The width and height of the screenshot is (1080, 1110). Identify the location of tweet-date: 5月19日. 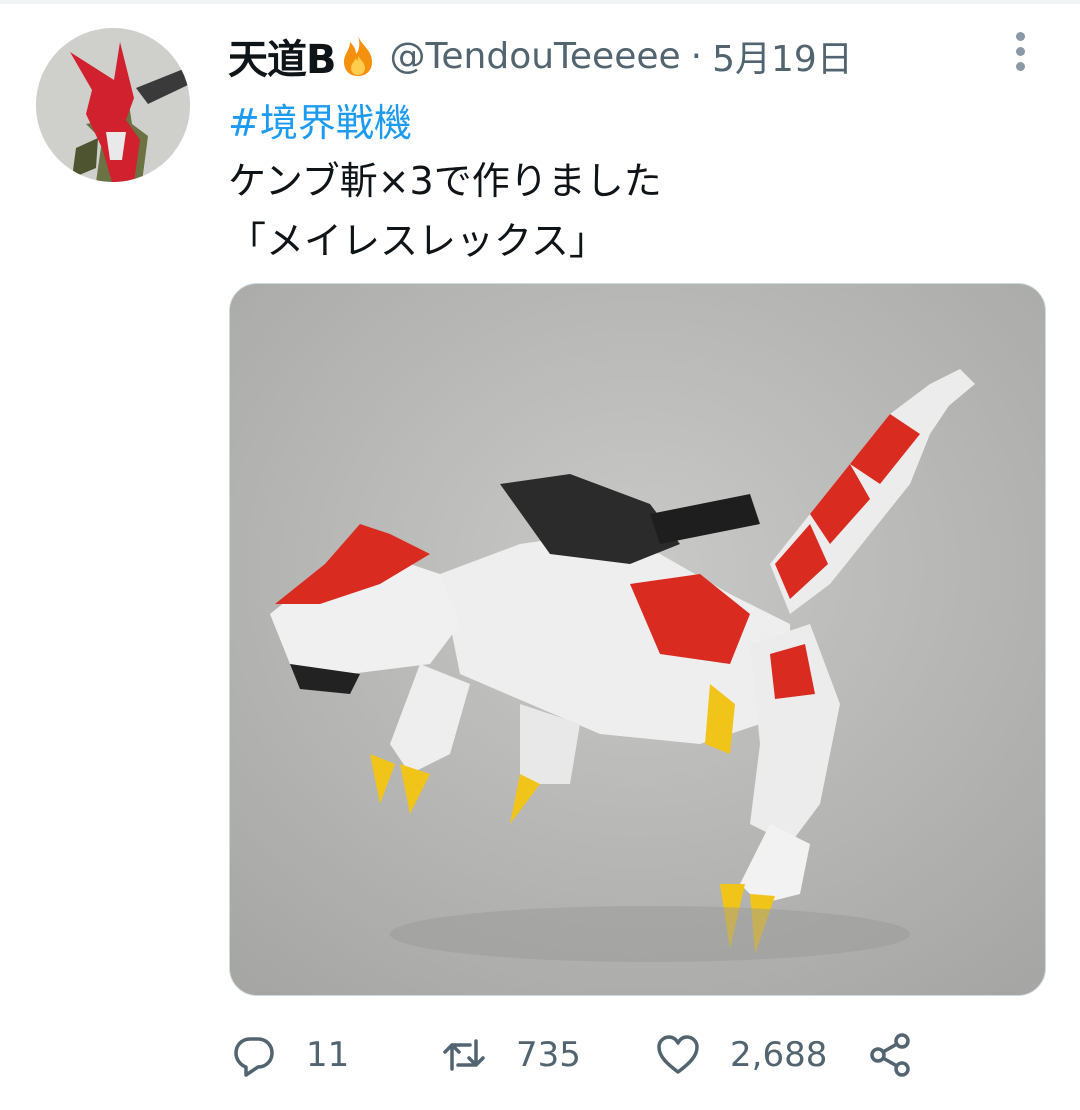
(782, 56).